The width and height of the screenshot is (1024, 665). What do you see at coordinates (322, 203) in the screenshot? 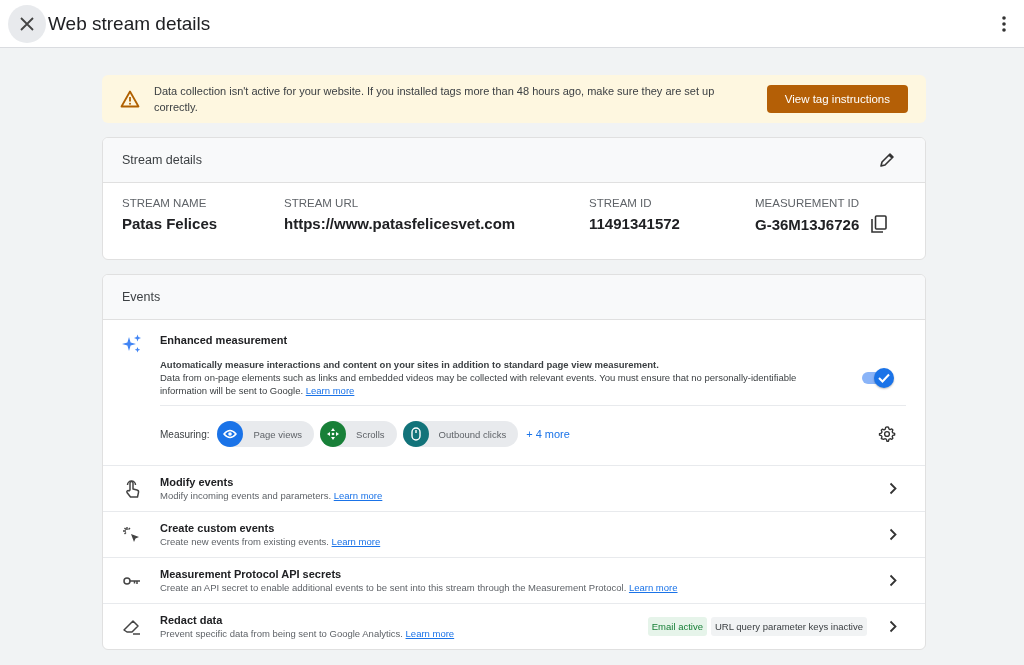
I see `field-label: STREAM URL` at bounding box center [322, 203].